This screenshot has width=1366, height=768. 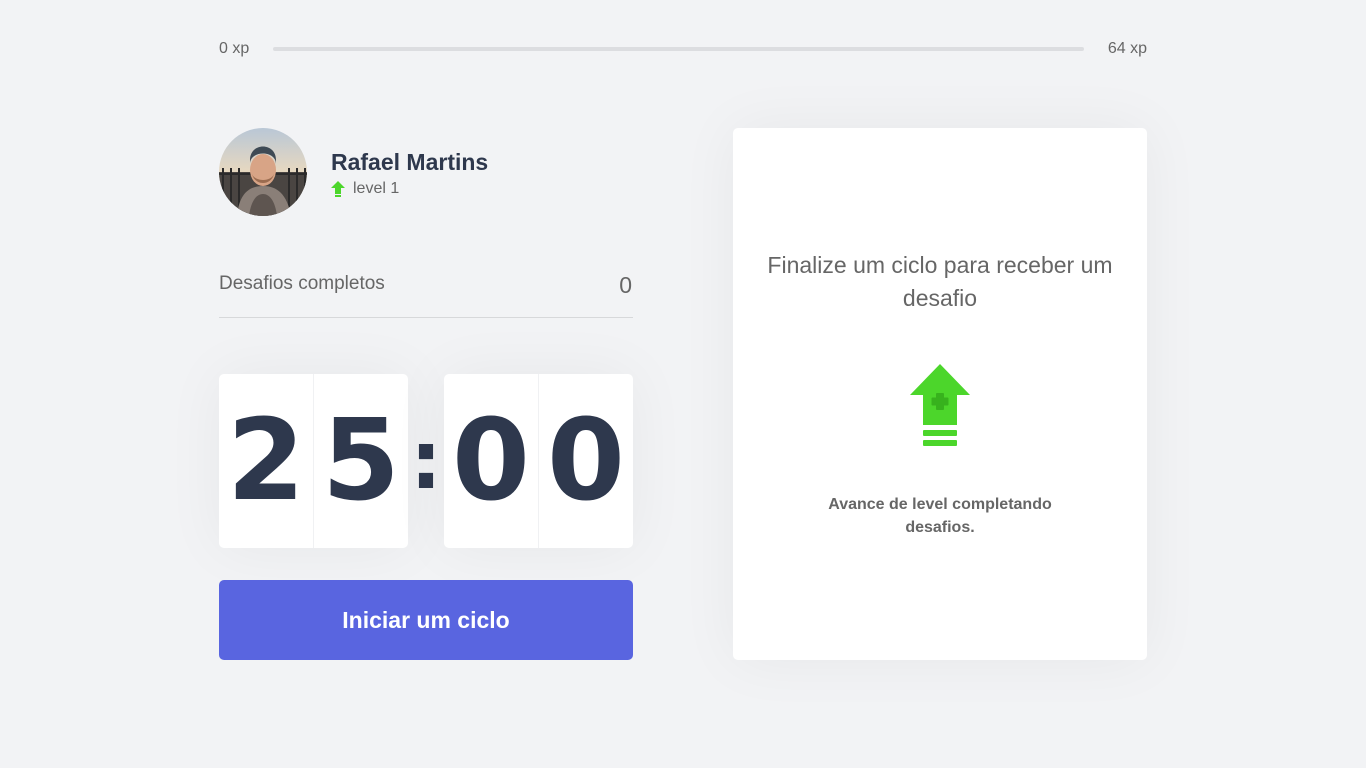 I want to click on profile-name: Rafael Martins, so click(x=410, y=161).